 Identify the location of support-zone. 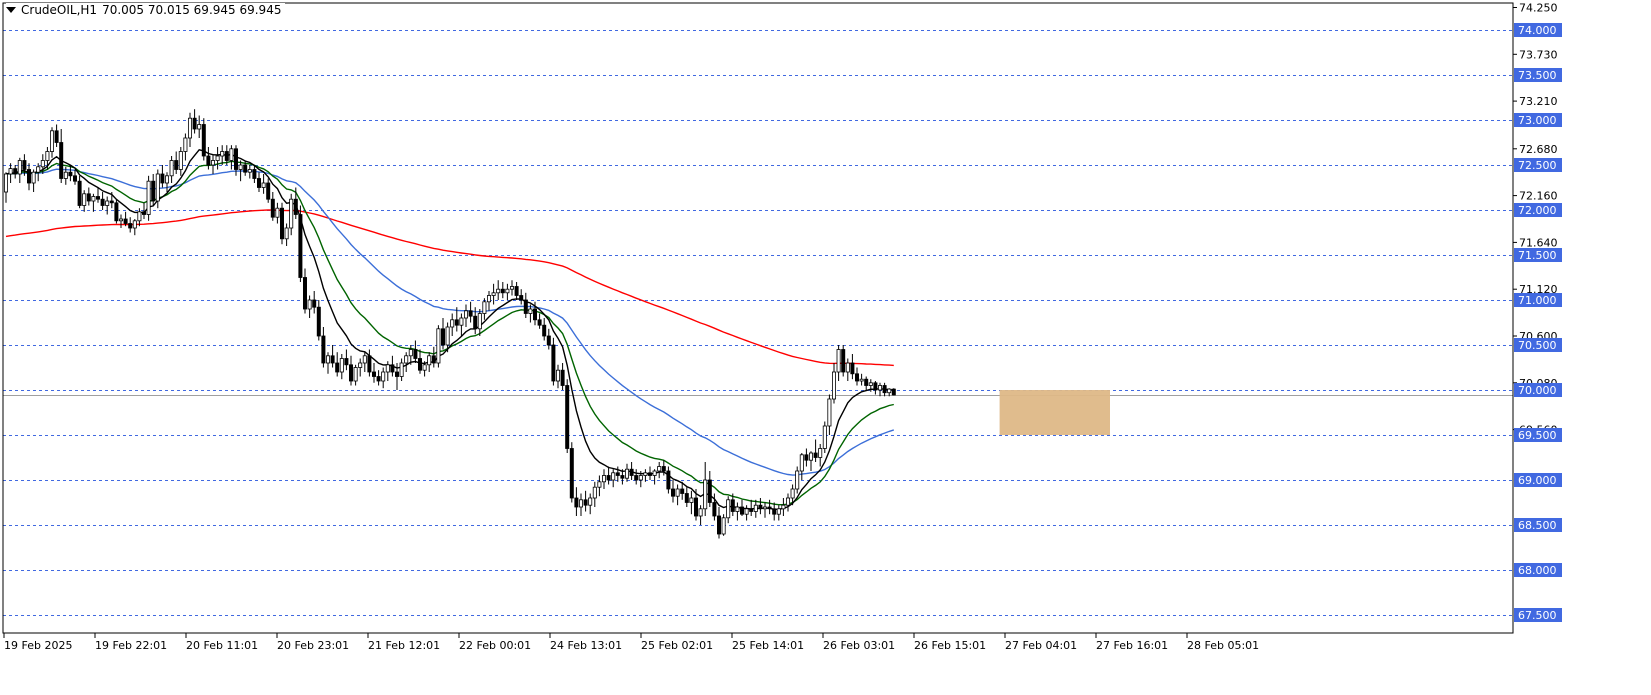
(1054, 412).